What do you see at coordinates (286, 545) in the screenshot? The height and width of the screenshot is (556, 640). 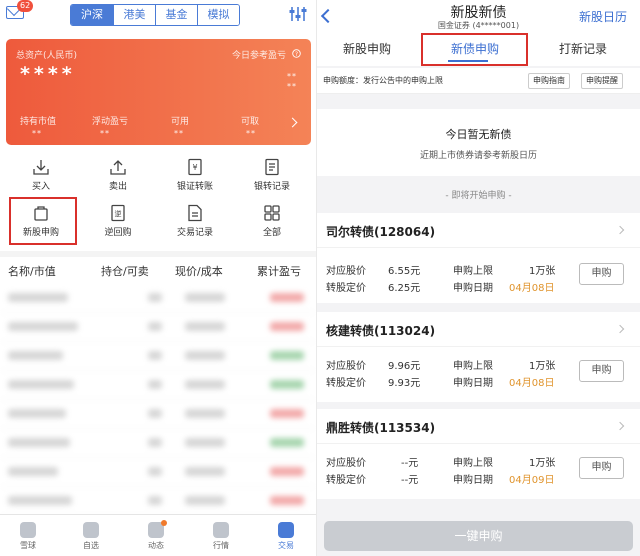 I see `nav-label: 交易` at bounding box center [286, 545].